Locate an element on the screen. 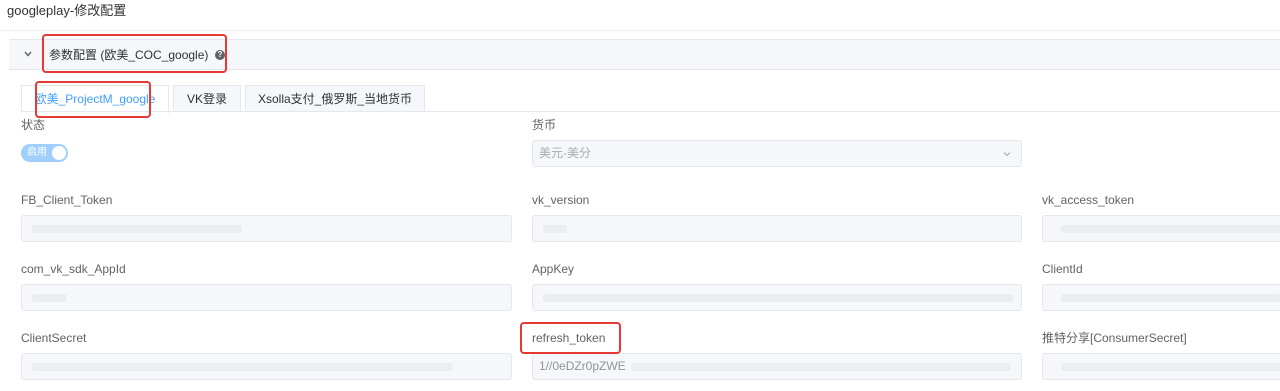  appkey-input is located at coordinates (777, 297).